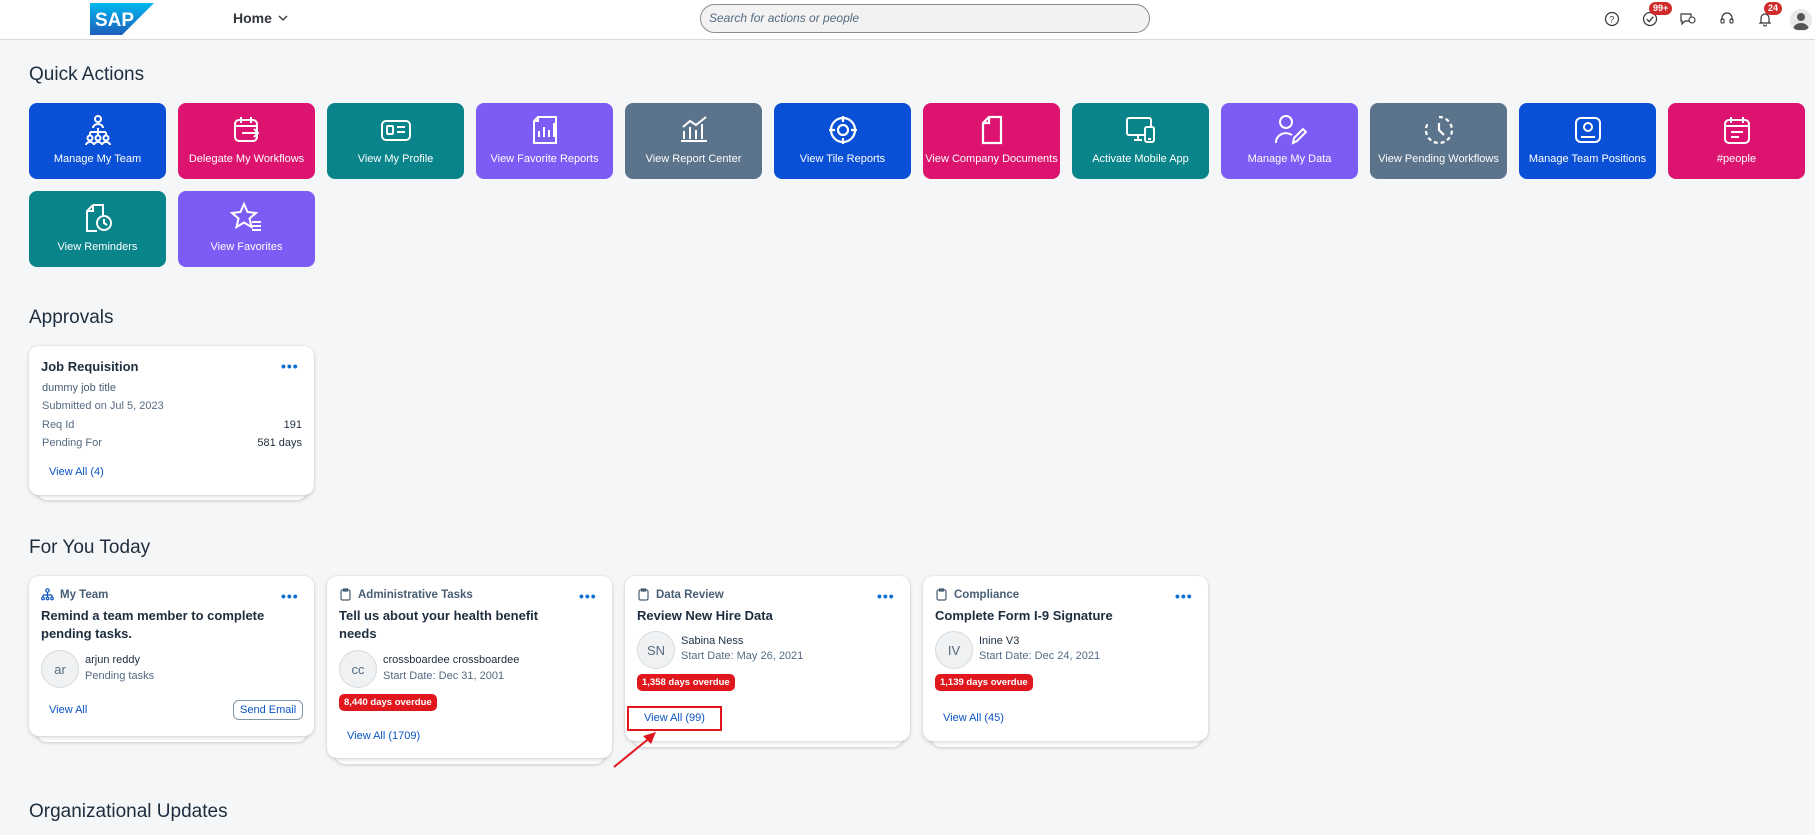  I want to click on overdue-badge: 1,358 days overdue, so click(686, 682).